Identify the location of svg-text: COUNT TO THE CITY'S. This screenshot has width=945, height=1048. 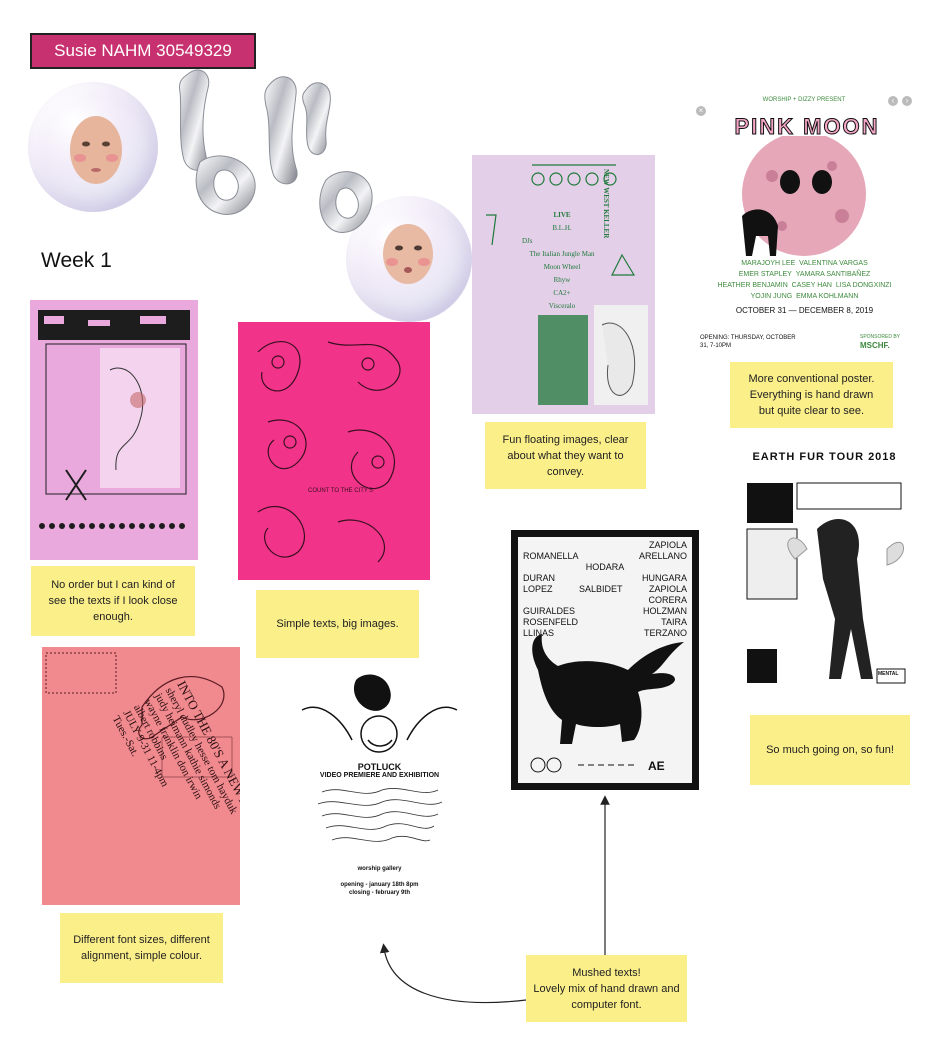
(340, 491).